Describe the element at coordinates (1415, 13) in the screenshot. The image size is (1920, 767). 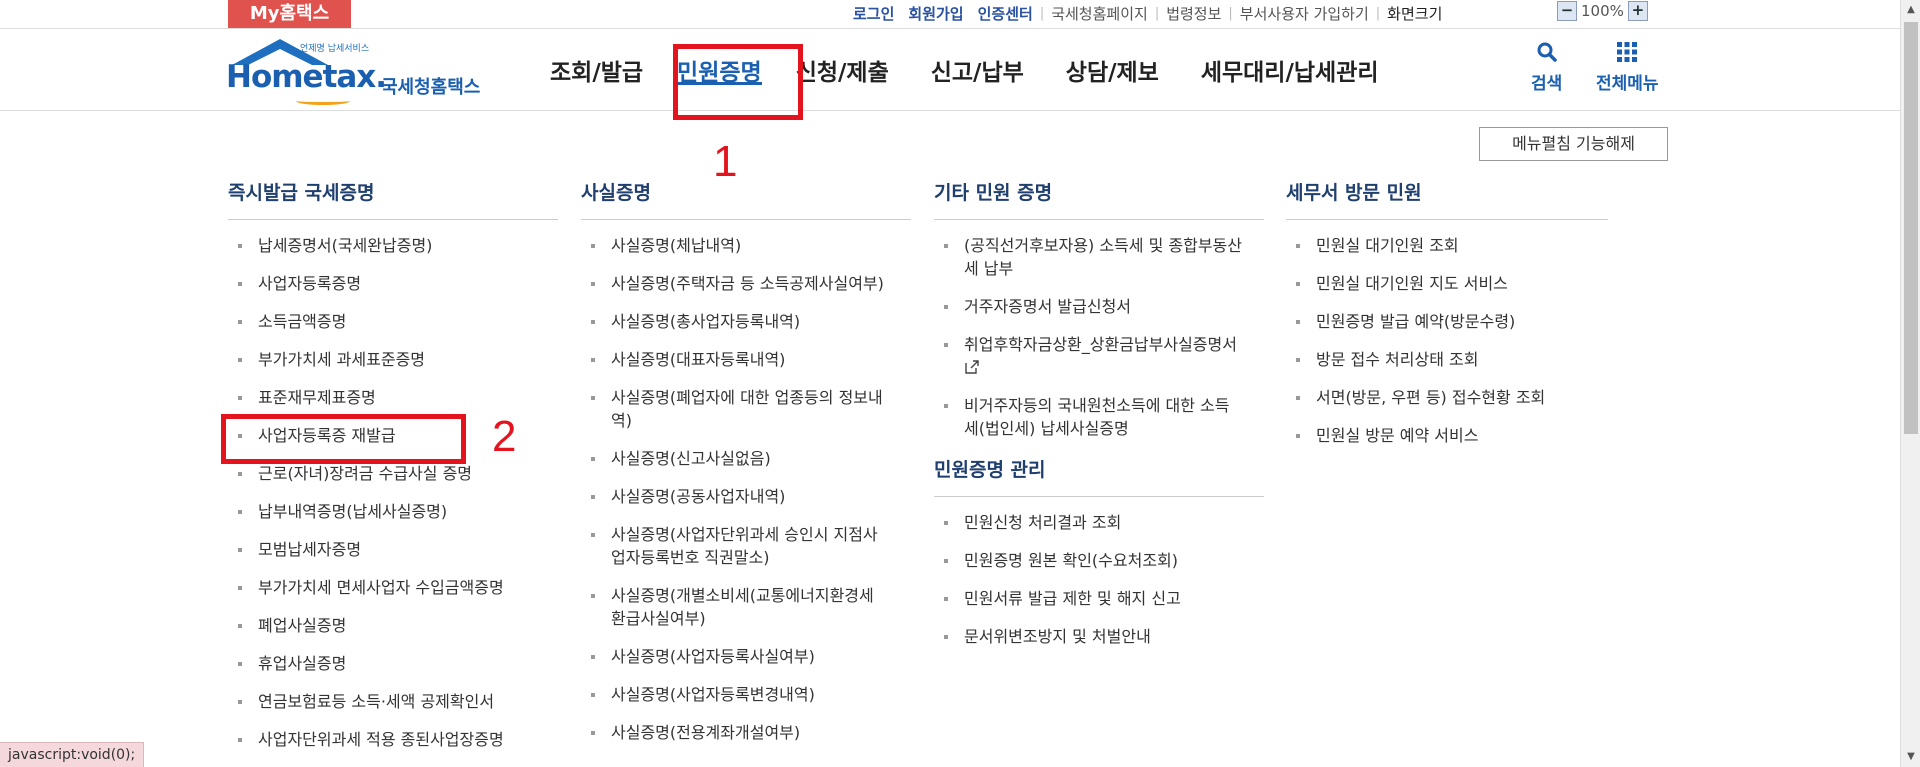
I see `screen-size-label: 화면크기` at that location.